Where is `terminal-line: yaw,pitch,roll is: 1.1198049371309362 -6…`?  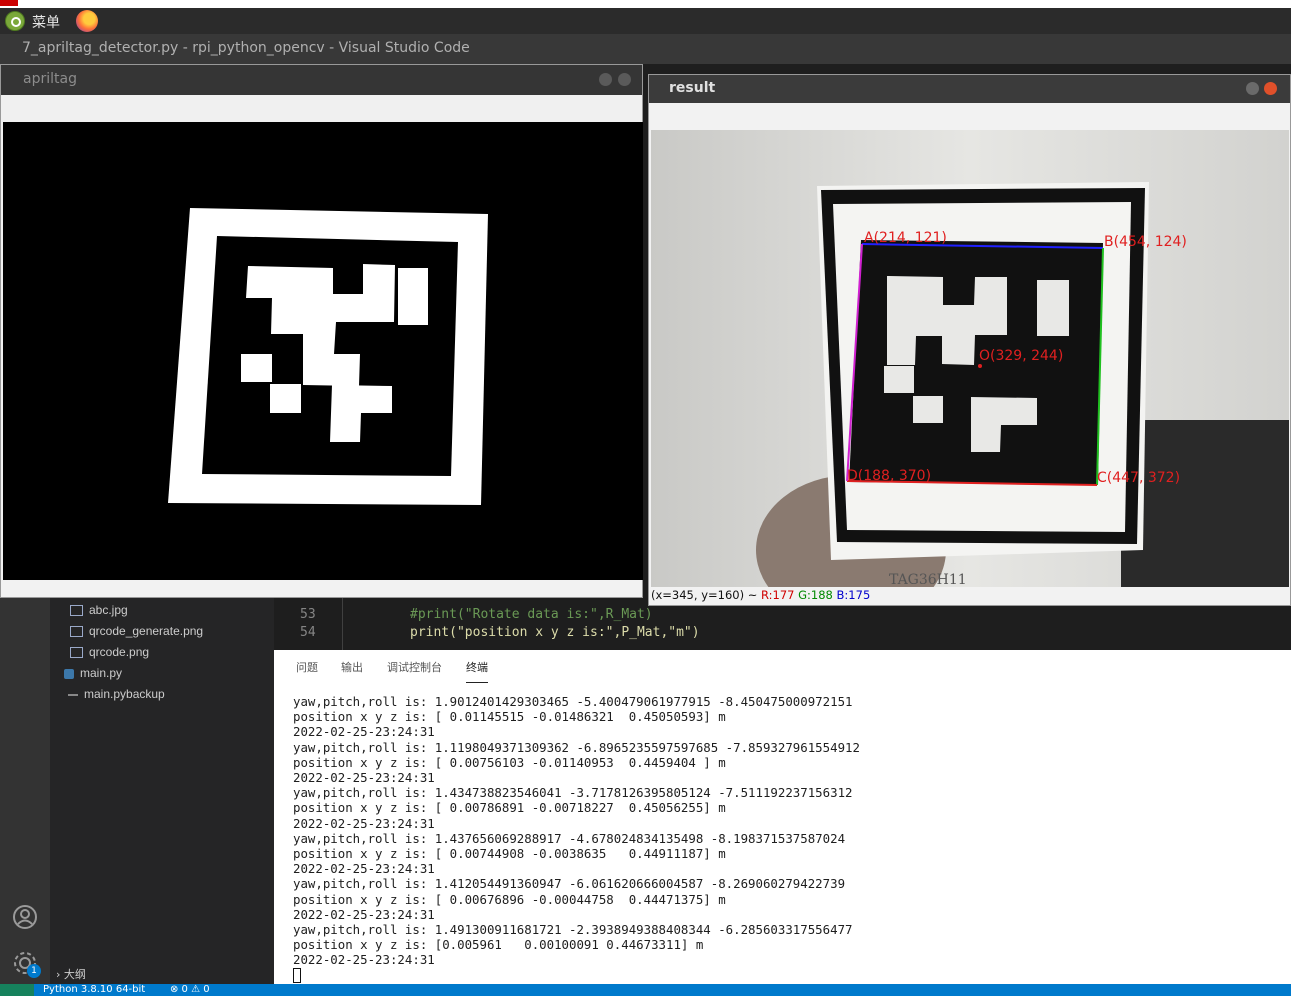
terminal-line: yaw,pitch,roll is: 1.1198049371309362 -6… is located at coordinates (576, 747).